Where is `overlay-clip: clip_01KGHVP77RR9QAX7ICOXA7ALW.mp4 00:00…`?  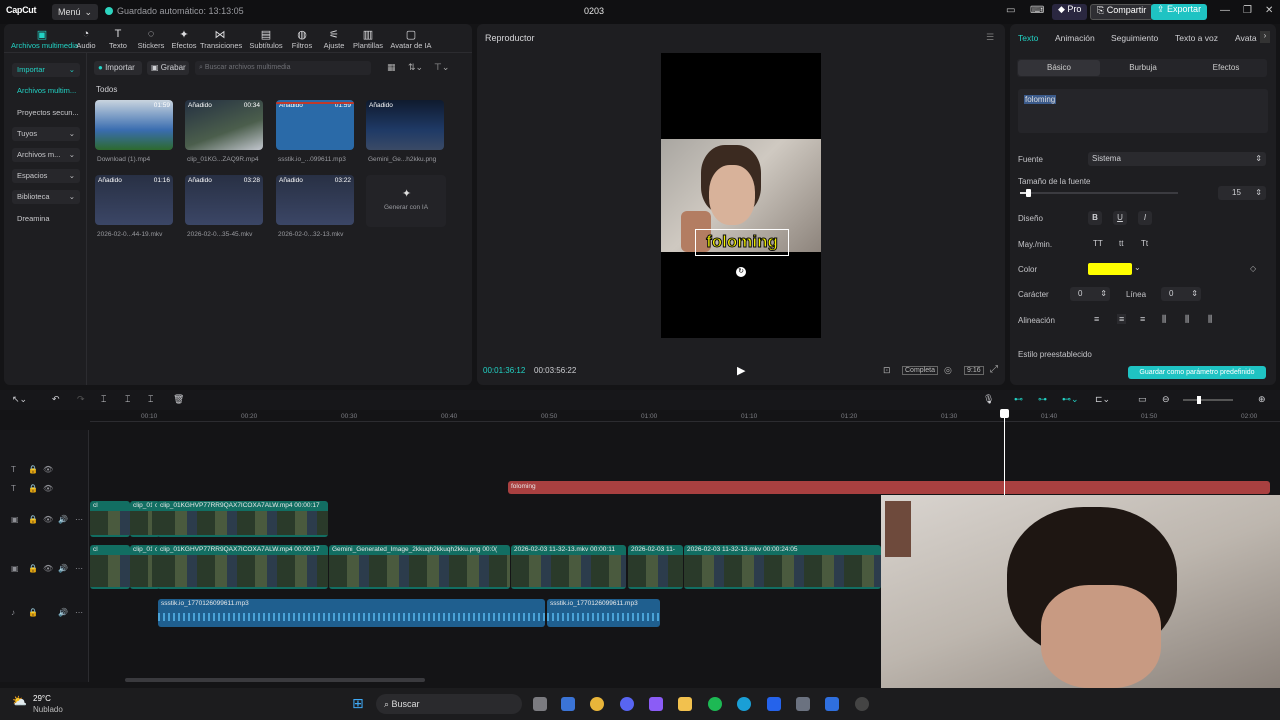 overlay-clip: clip_01KGHVP77RR9QAX7ICOXA7ALW.mp4 00:00… is located at coordinates (242, 519).